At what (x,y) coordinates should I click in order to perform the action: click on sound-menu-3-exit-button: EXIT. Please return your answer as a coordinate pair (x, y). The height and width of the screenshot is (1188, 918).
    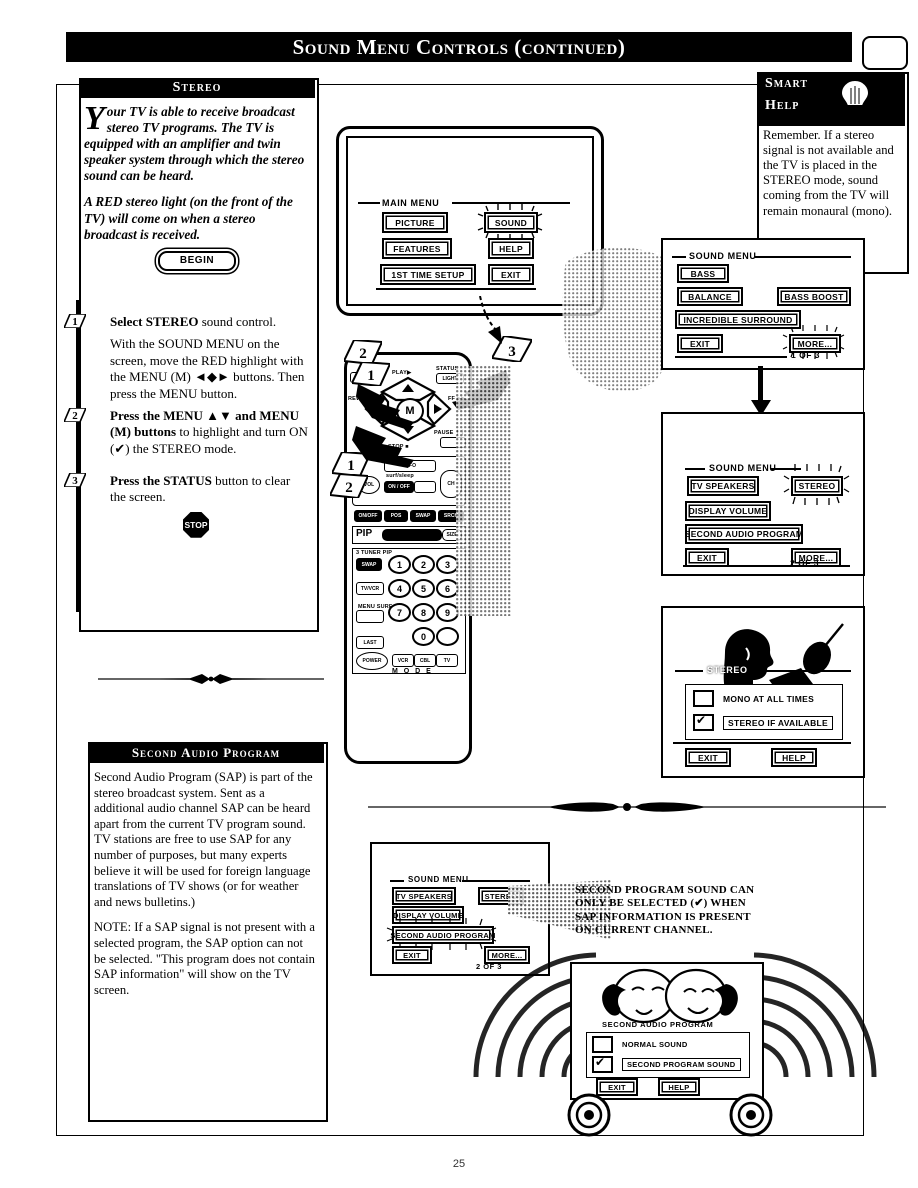
    Looking at the image, I should click on (412, 955).